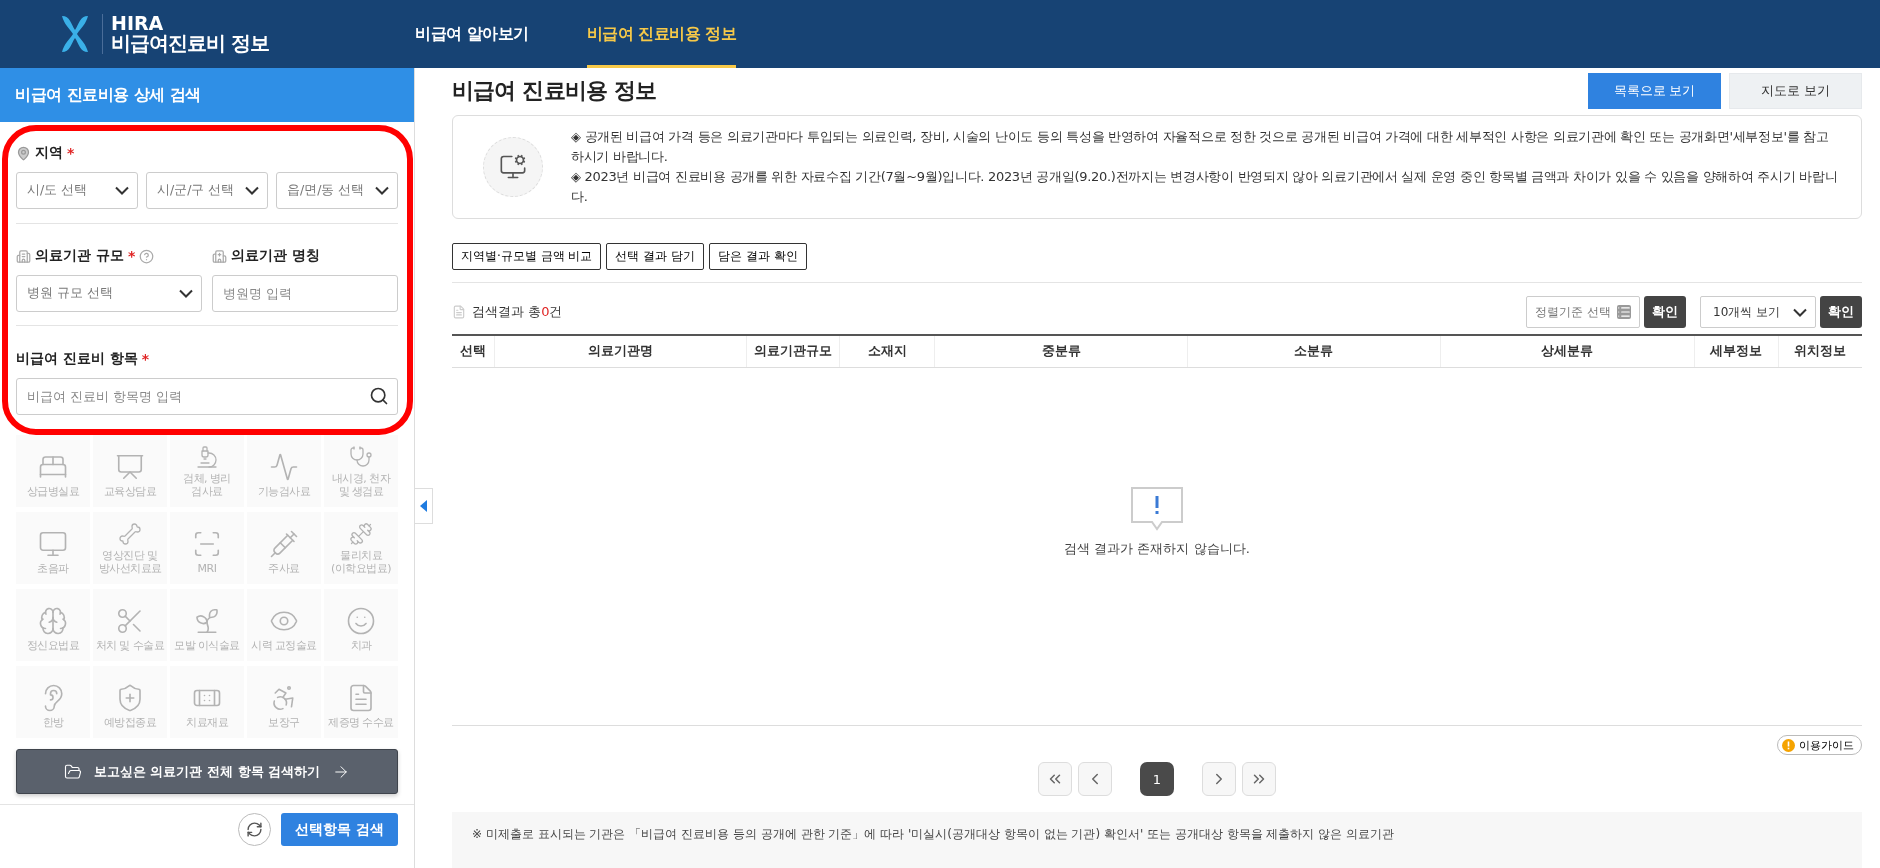  What do you see at coordinates (53, 621) in the screenshot?
I see `brain-icon` at bounding box center [53, 621].